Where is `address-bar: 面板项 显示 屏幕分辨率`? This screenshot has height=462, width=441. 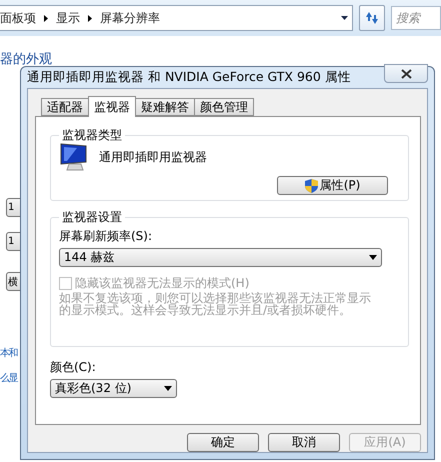
address-bar: 面板项 显示 屏幕分辨率 is located at coordinates (176, 18).